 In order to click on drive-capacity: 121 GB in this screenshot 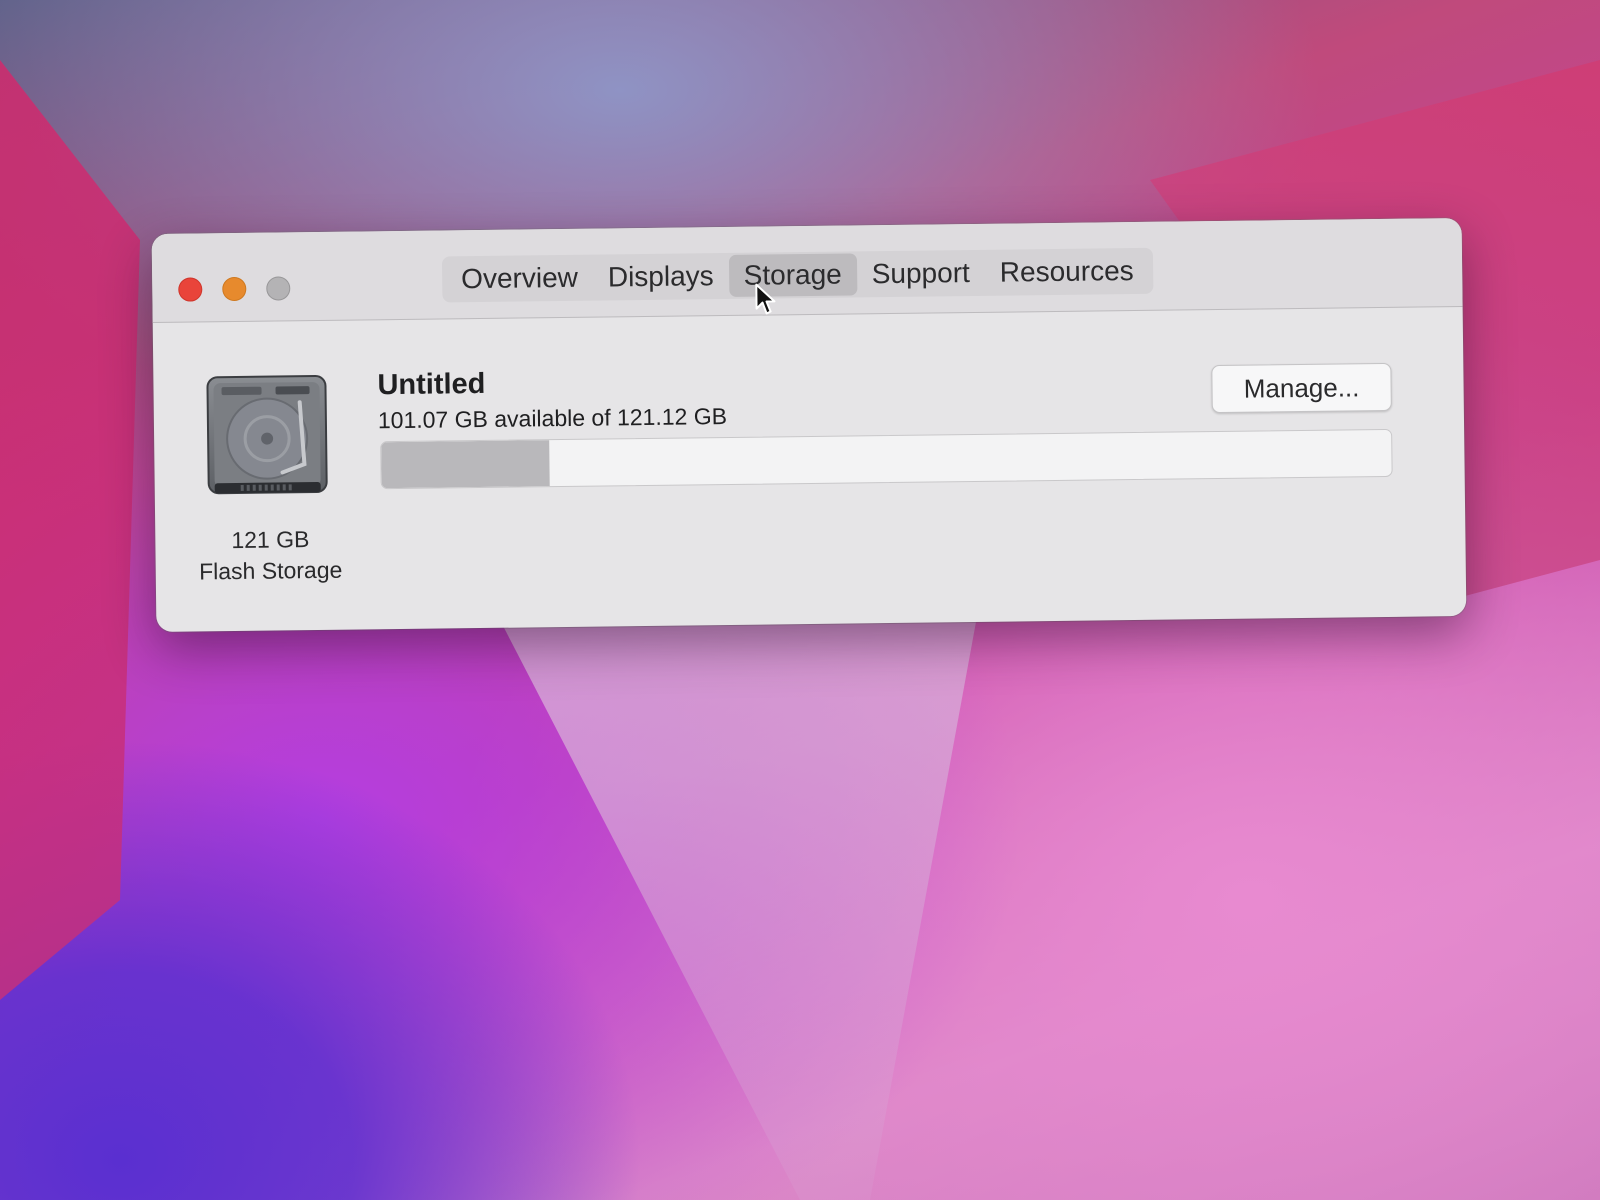, I will do `click(270, 540)`.